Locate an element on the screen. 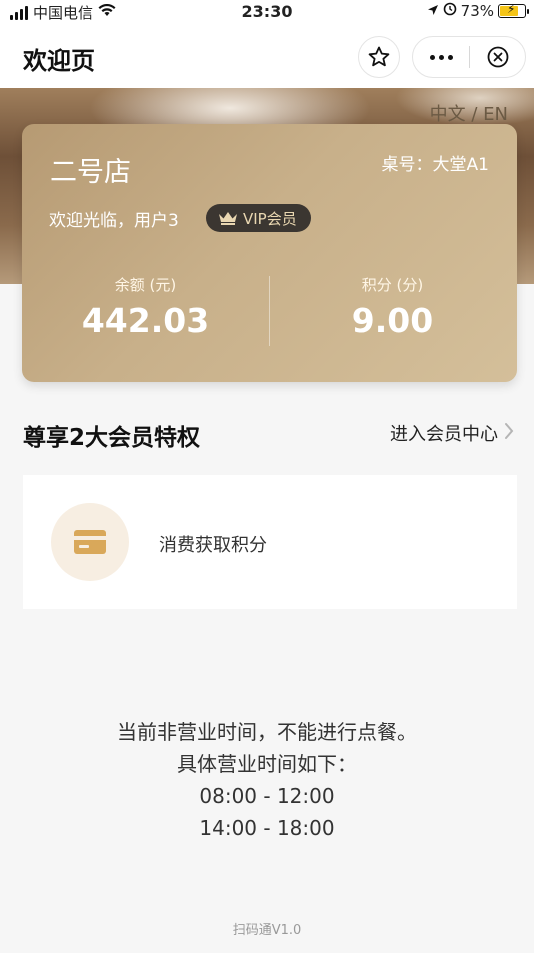 Image resolution: width=534 pixels, height=953 pixels. table-number: 桌号：大堂A1 is located at coordinates (435, 165).